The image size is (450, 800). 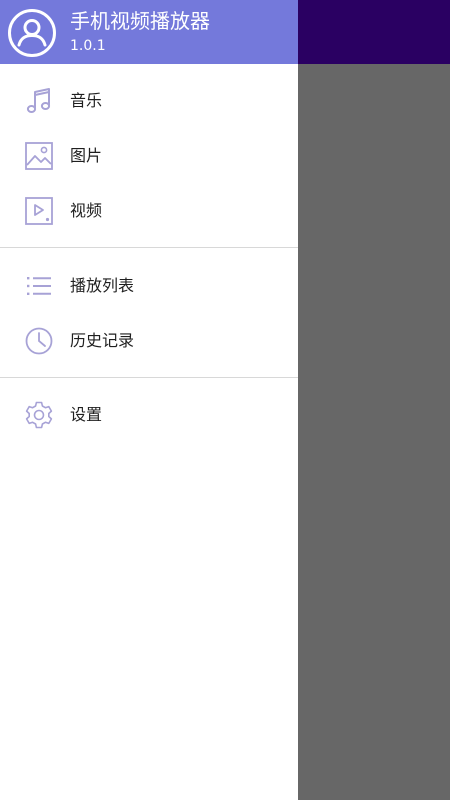 What do you see at coordinates (149, 100) in the screenshot?
I see `menu-item-music: 音乐` at bounding box center [149, 100].